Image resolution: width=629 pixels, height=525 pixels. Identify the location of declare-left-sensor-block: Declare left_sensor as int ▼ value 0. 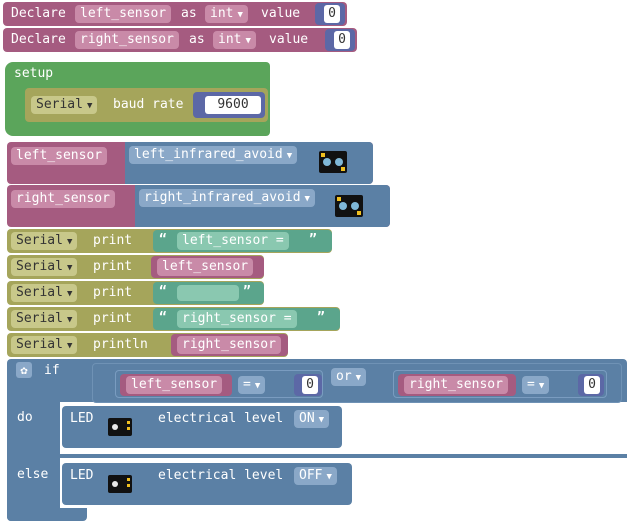
(175, 14).